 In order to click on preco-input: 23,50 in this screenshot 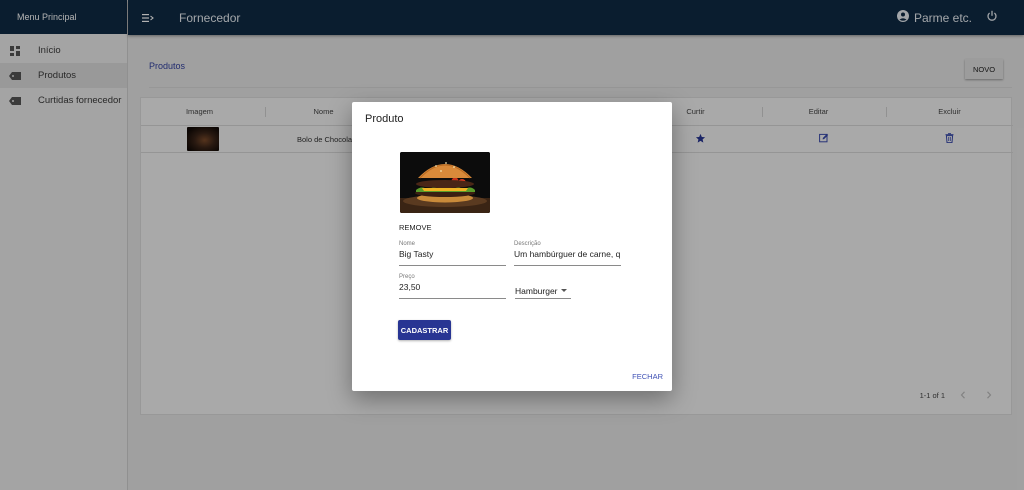, I will do `click(452, 289)`.